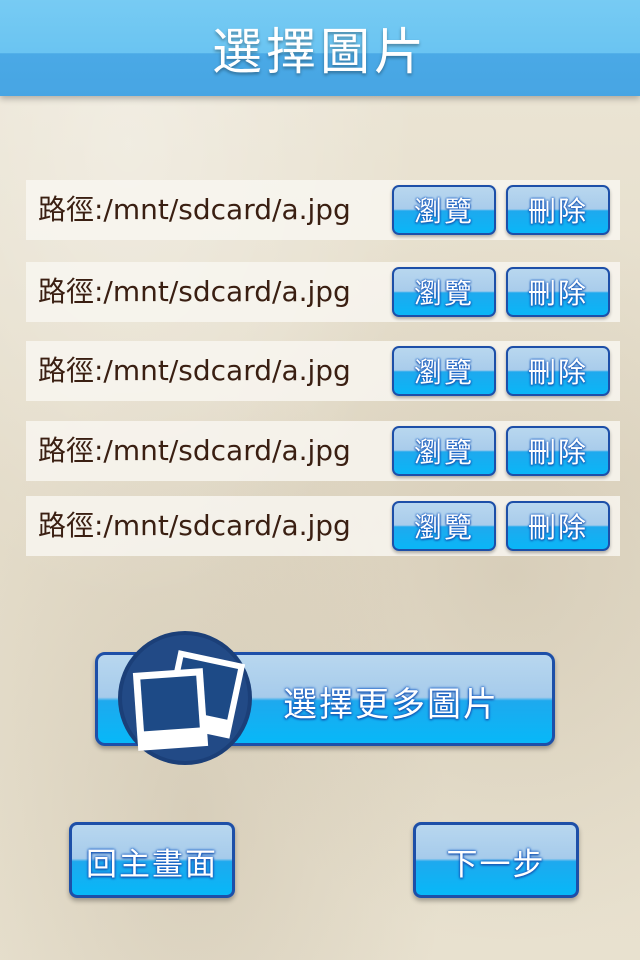  I want to click on next-step-button: 下一步, so click(496, 860).